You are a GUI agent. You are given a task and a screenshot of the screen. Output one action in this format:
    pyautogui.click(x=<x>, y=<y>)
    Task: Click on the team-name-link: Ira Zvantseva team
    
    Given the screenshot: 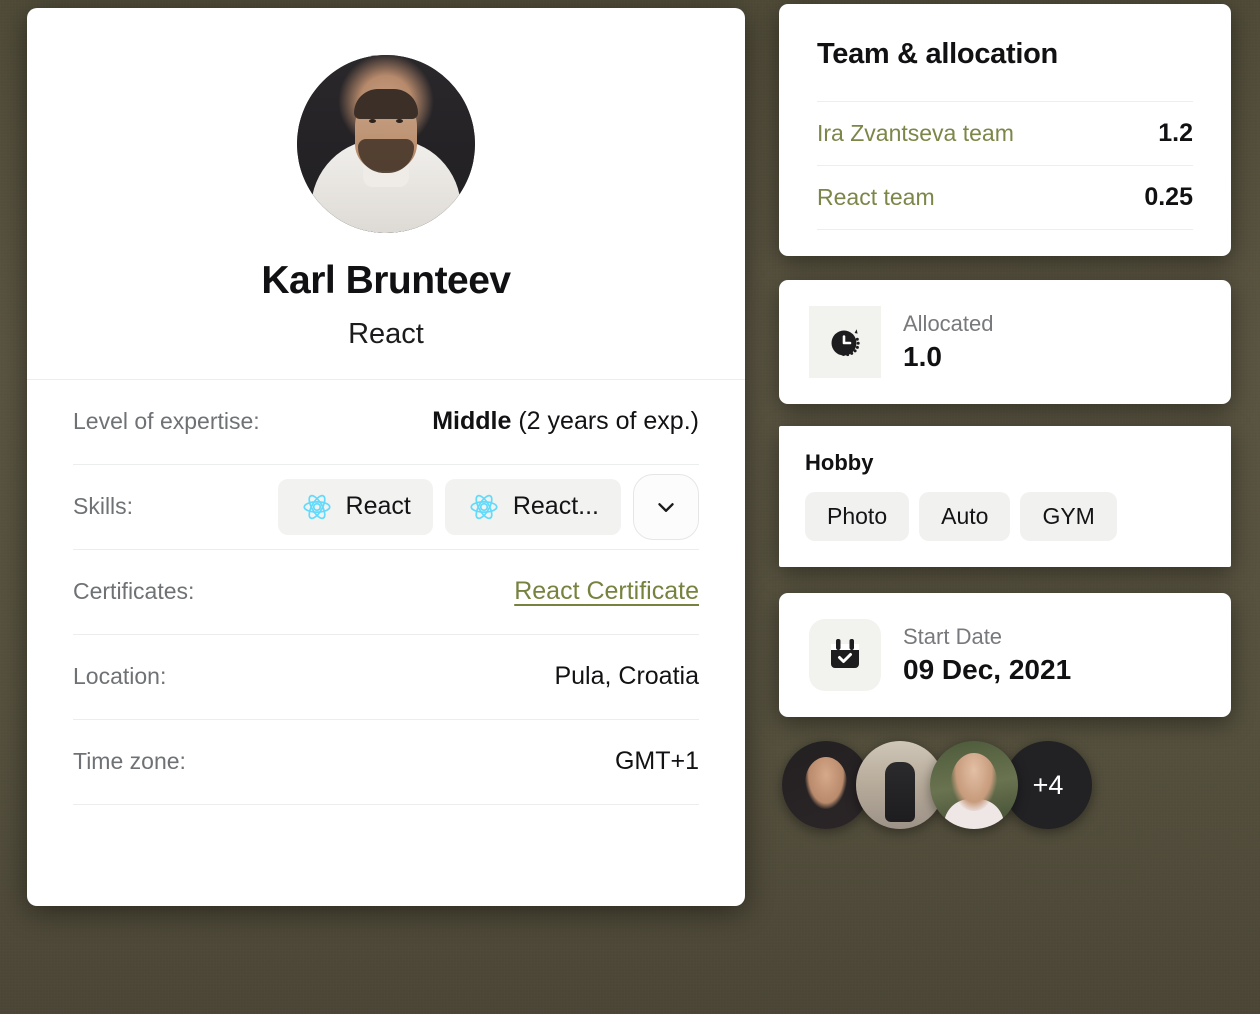 What is the action you would take?
    pyautogui.click(x=915, y=133)
    